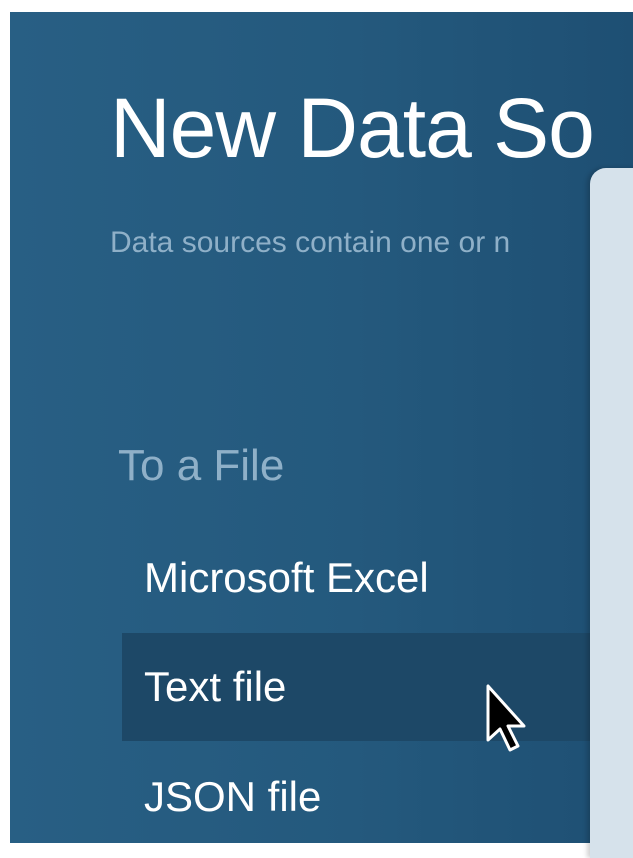 The width and height of the screenshot is (633, 858). I want to click on text-file-label: Text file, so click(215, 686).